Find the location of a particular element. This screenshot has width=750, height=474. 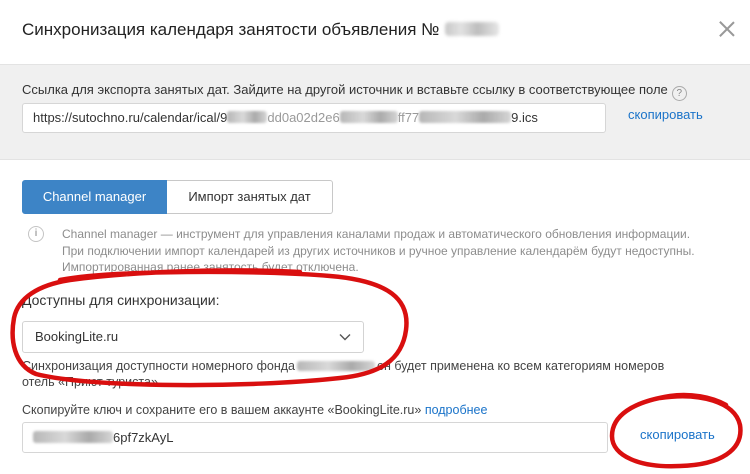

redacted-listing-number is located at coordinates (472, 29).